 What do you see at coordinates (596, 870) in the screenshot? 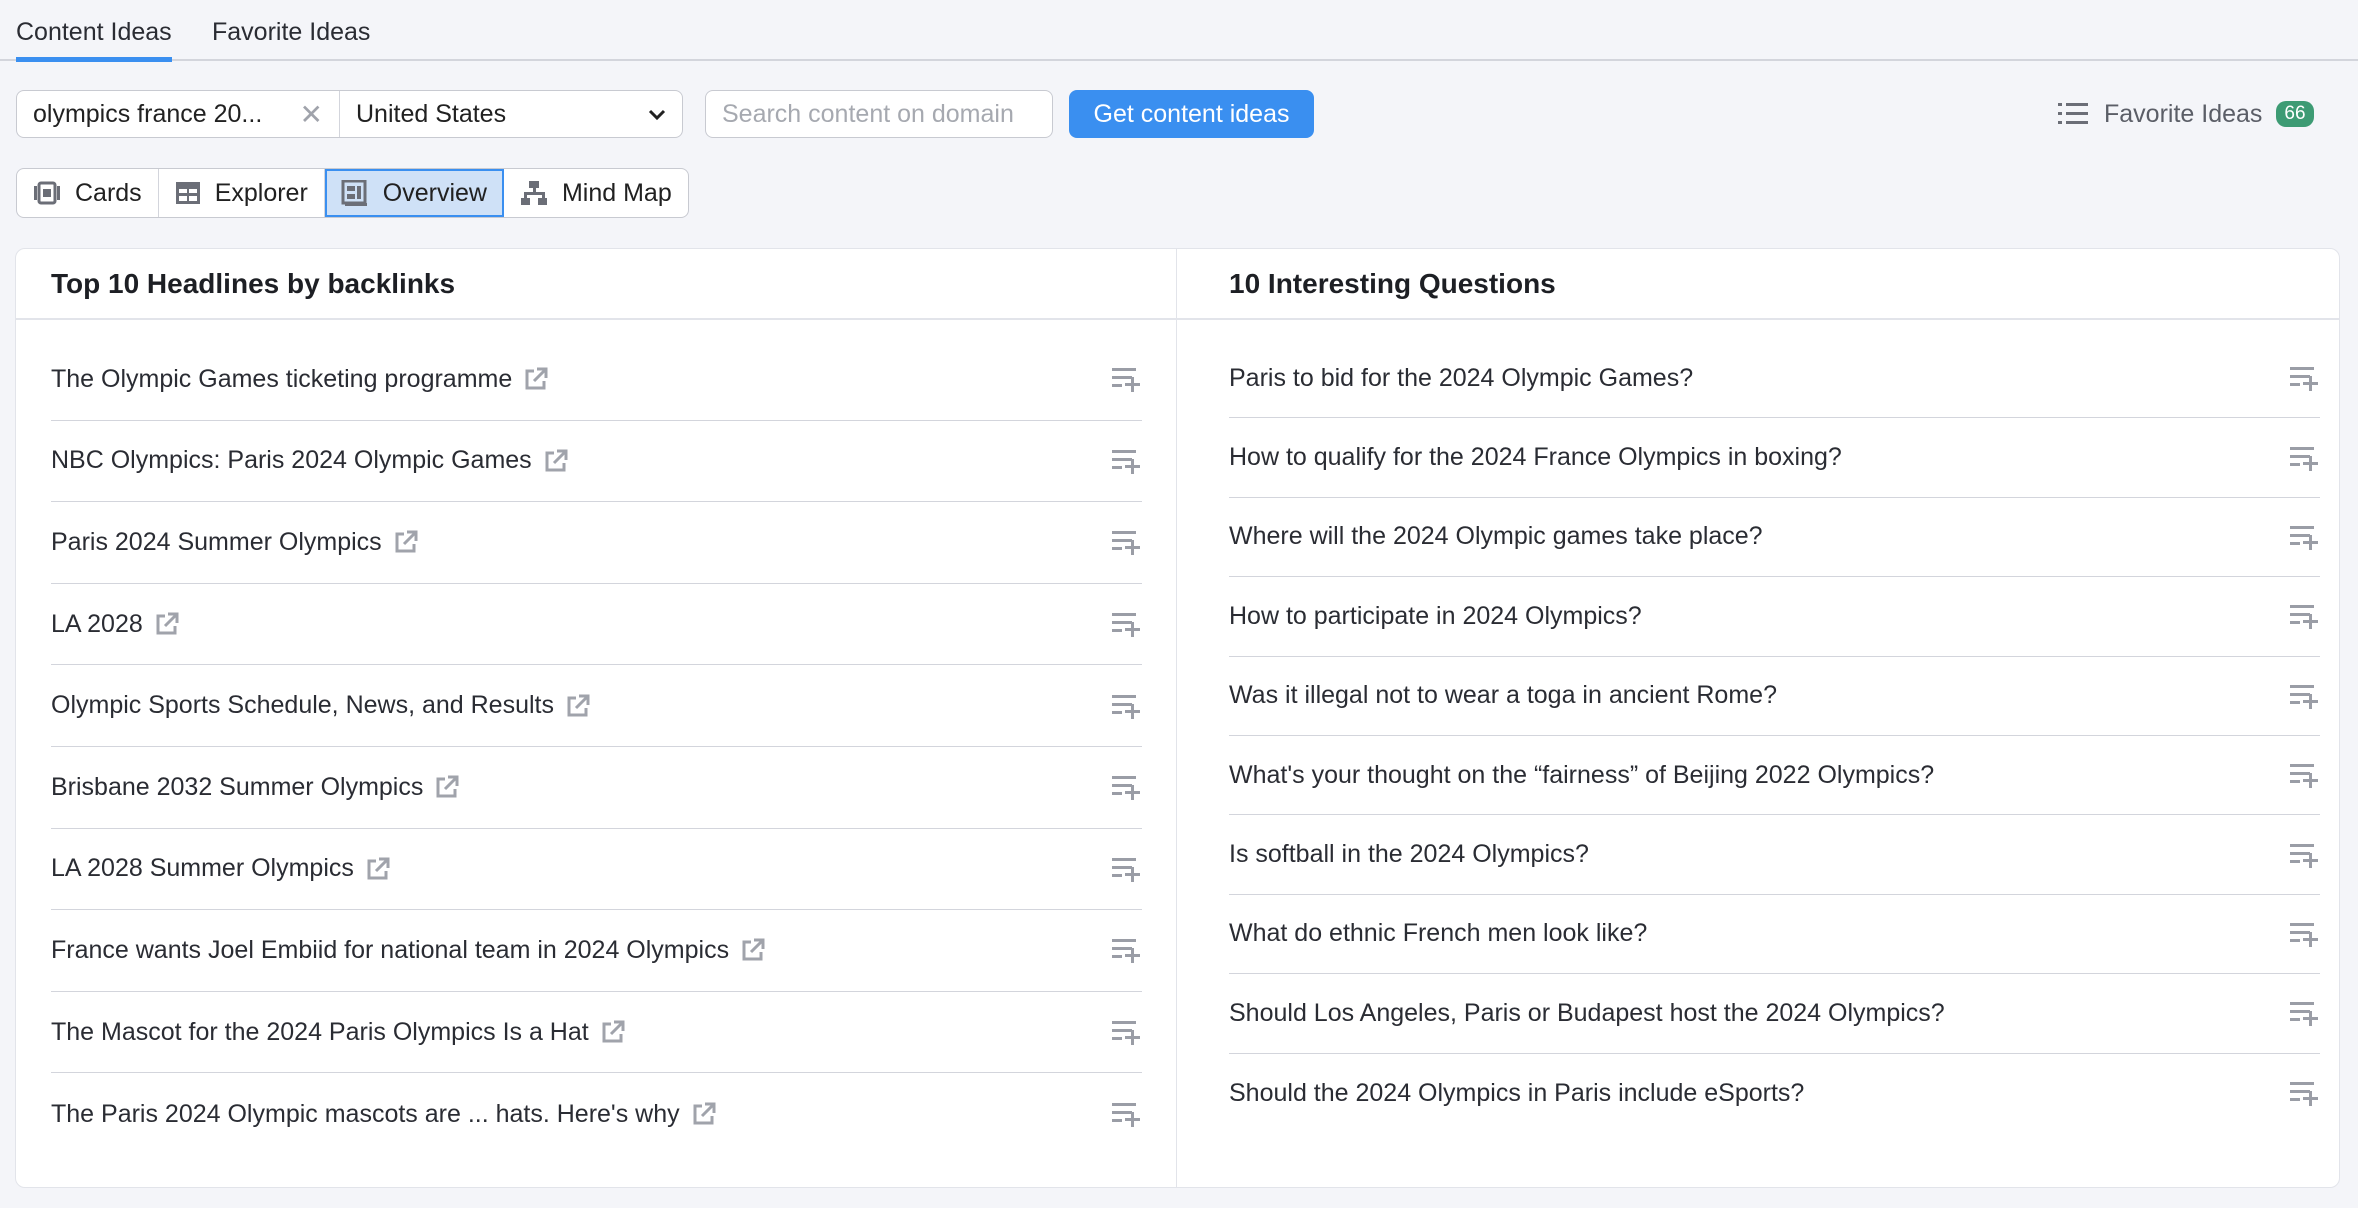
I see `list-item: LA 2028 Summer Olympics` at bounding box center [596, 870].